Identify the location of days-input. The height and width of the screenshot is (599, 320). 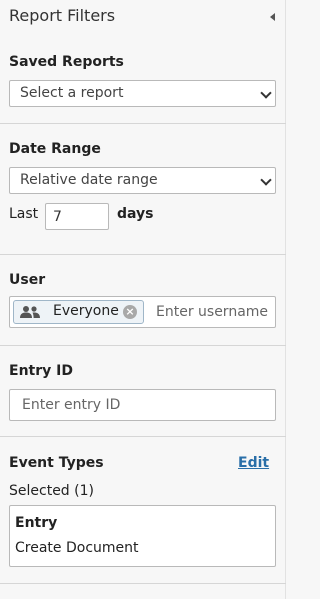
(77, 216).